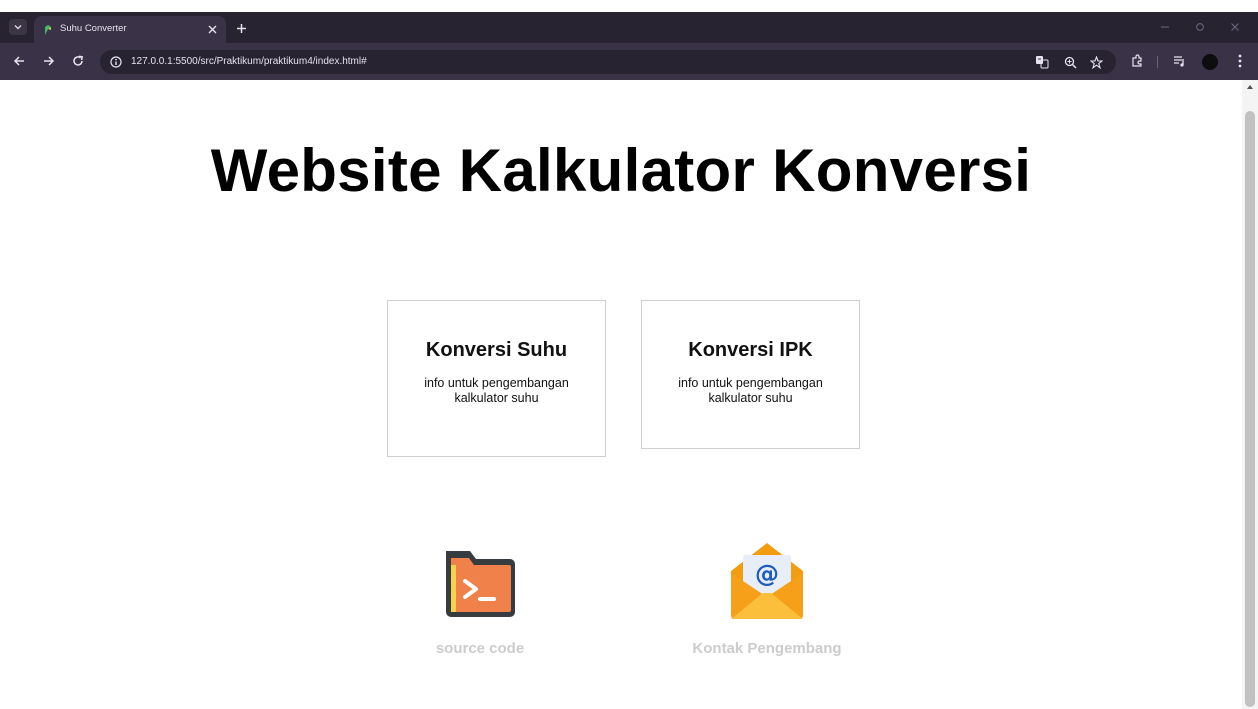  What do you see at coordinates (767, 648) in the screenshot?
I see `kontak-pengembang-label: Kontak Pengembang` at bounding box center [767, 648].